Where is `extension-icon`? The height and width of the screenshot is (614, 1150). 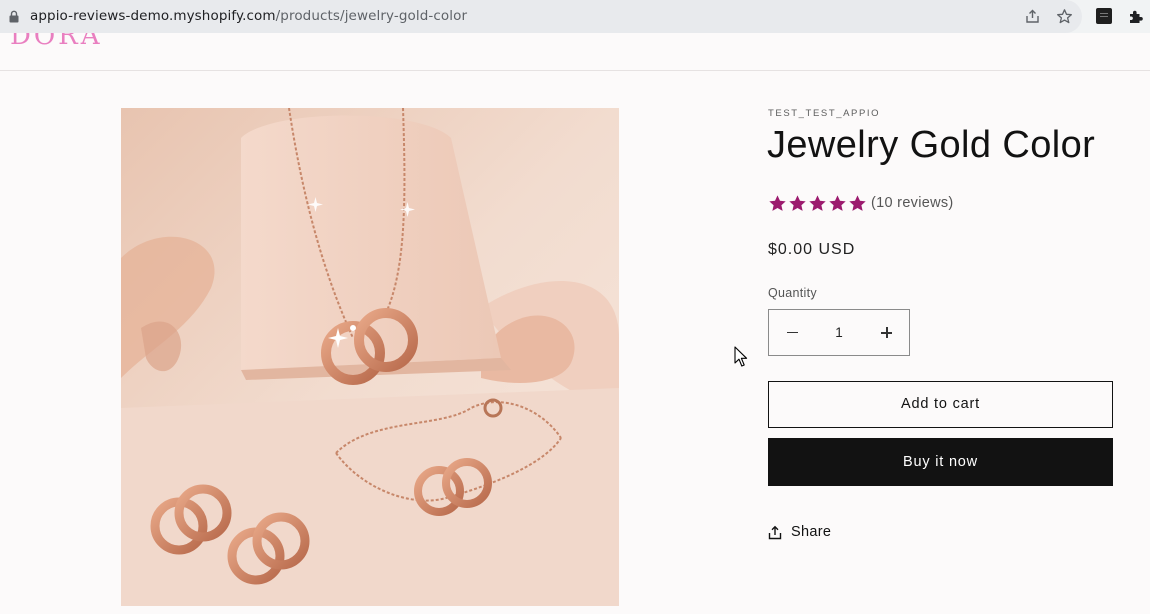
extension-icon is located at coordinates (1104, 16).